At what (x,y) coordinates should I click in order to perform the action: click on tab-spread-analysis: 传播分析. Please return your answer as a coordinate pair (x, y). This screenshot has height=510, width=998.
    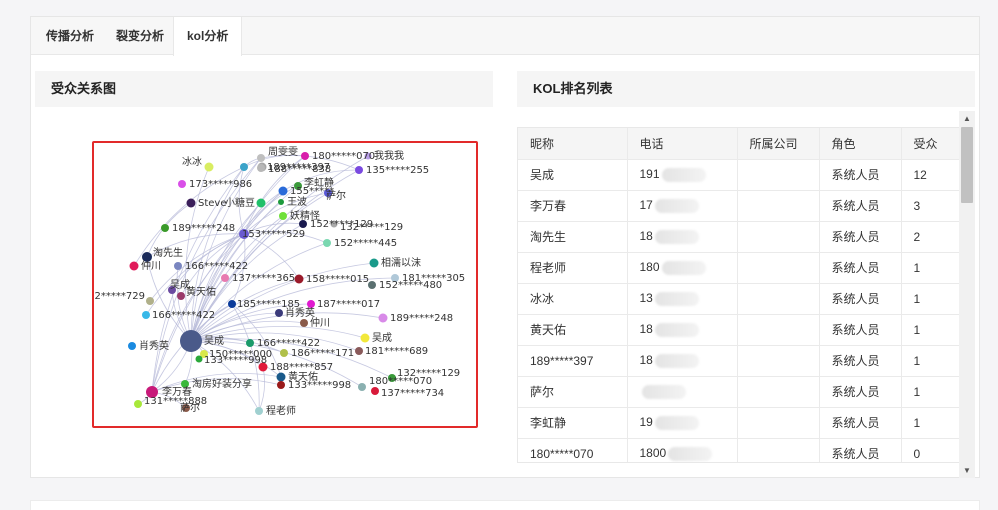
    Looking at the image, I should click on (70, 36).